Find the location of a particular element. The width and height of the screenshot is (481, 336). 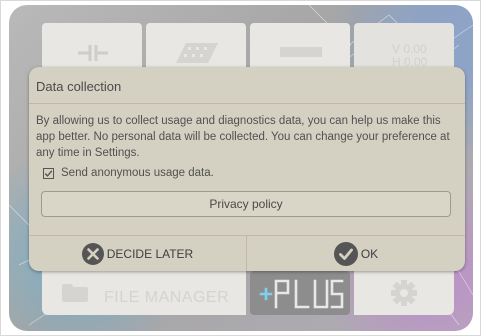

plus-logo is located at coordinates (301, 294).